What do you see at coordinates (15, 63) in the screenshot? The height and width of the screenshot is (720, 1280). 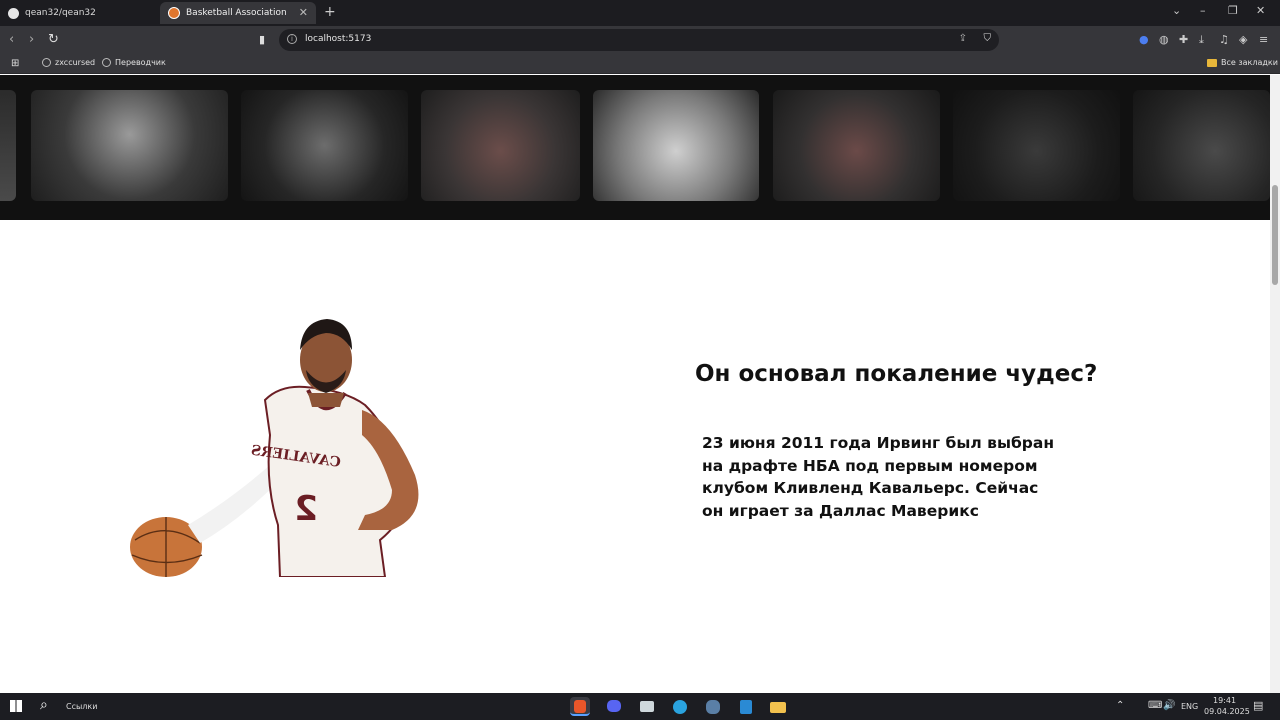 I see `apps-icon: ⊞` at bounding box center [15, 63].